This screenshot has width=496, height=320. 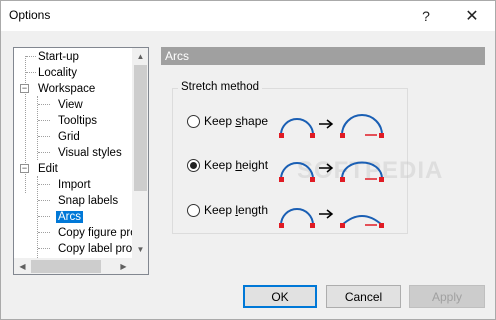 What do you see at coordinates (30, 15) in the screenshot?
I see `window-title: Options` at bounding box center [30, 15].